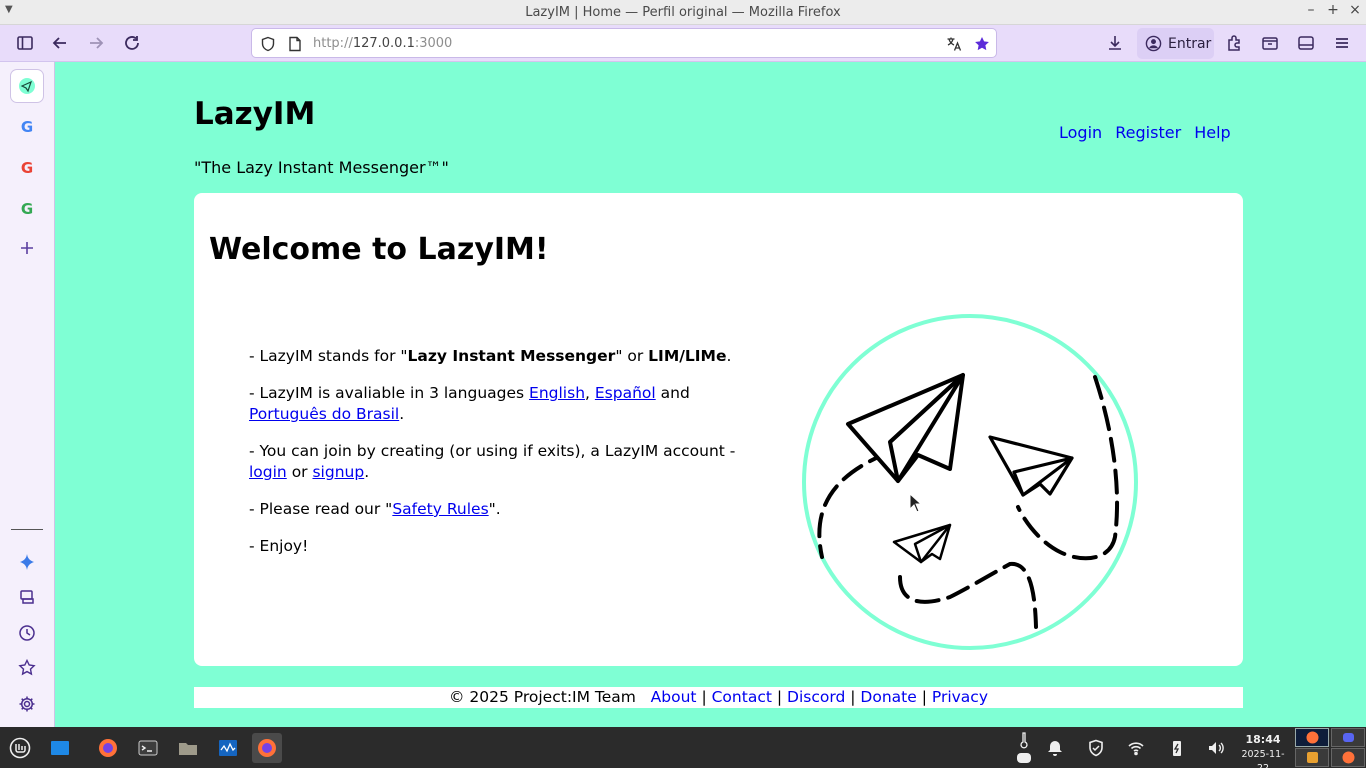  What do you see at coordinates (1153, 43) in the screenshot?
I see `account-icon` at bounding box center [1153, 43].